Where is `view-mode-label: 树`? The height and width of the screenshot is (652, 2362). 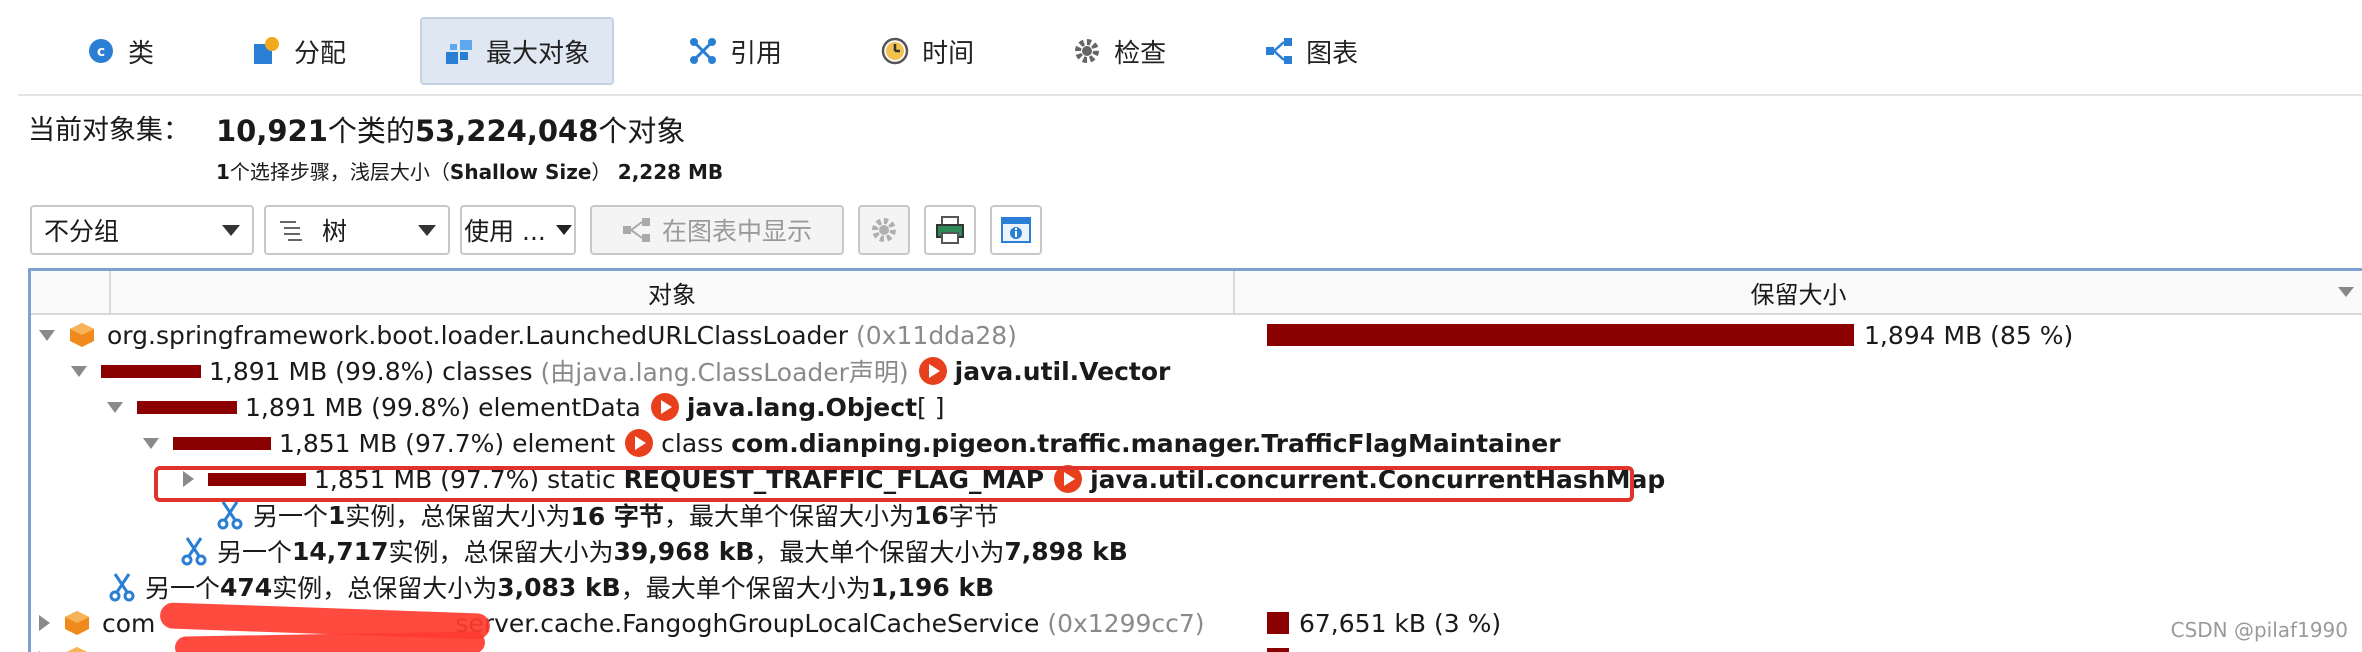
view-mode-label: 树 is located at coordinates (335, 231).